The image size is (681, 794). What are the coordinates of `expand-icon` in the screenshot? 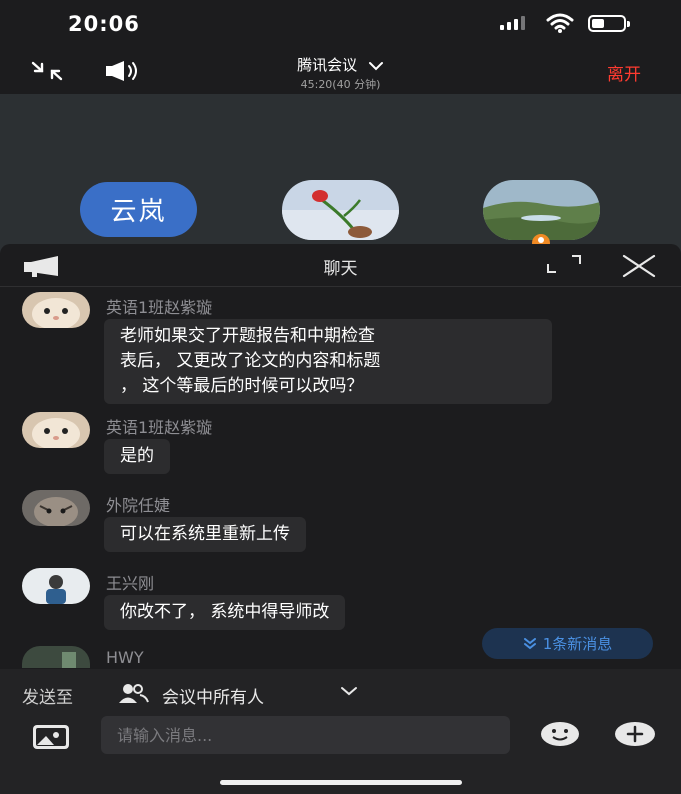 It's located at (564, 266).